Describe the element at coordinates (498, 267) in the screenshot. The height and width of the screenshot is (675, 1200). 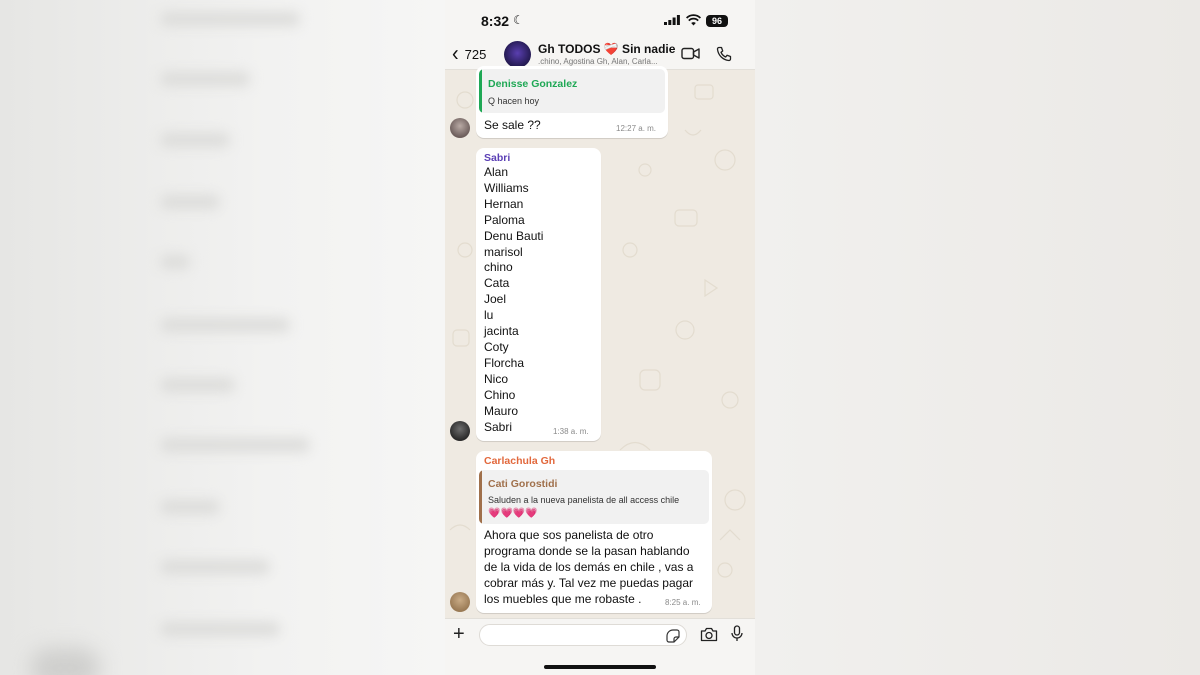
I see `message-line: chino` at that location.